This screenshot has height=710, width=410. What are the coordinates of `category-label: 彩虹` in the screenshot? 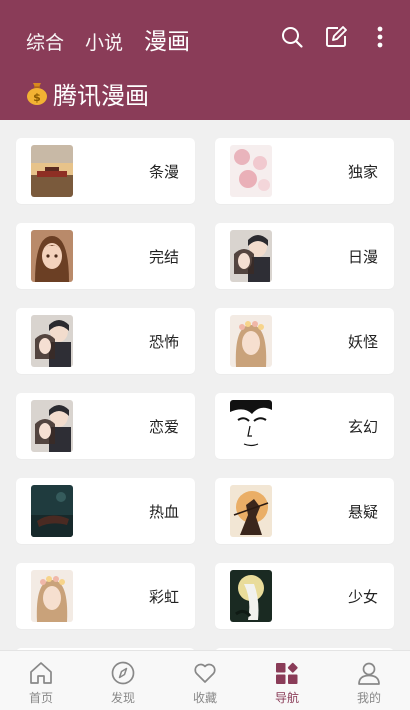 It's located at (163, 596).